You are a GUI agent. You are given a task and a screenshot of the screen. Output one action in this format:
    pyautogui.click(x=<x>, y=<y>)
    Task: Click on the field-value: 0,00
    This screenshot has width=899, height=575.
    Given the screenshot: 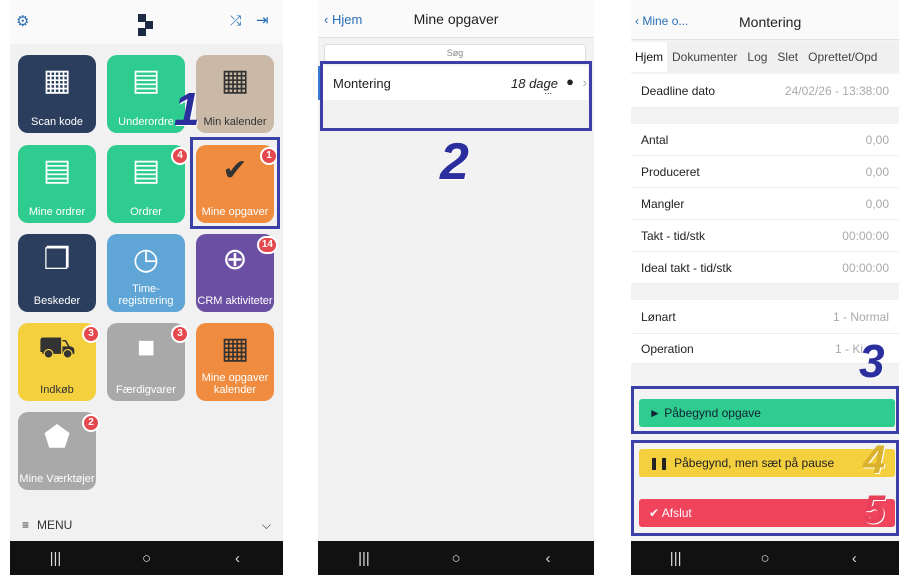 What is the action you would take?
    pyautogui.click(x=877, y=203)
    